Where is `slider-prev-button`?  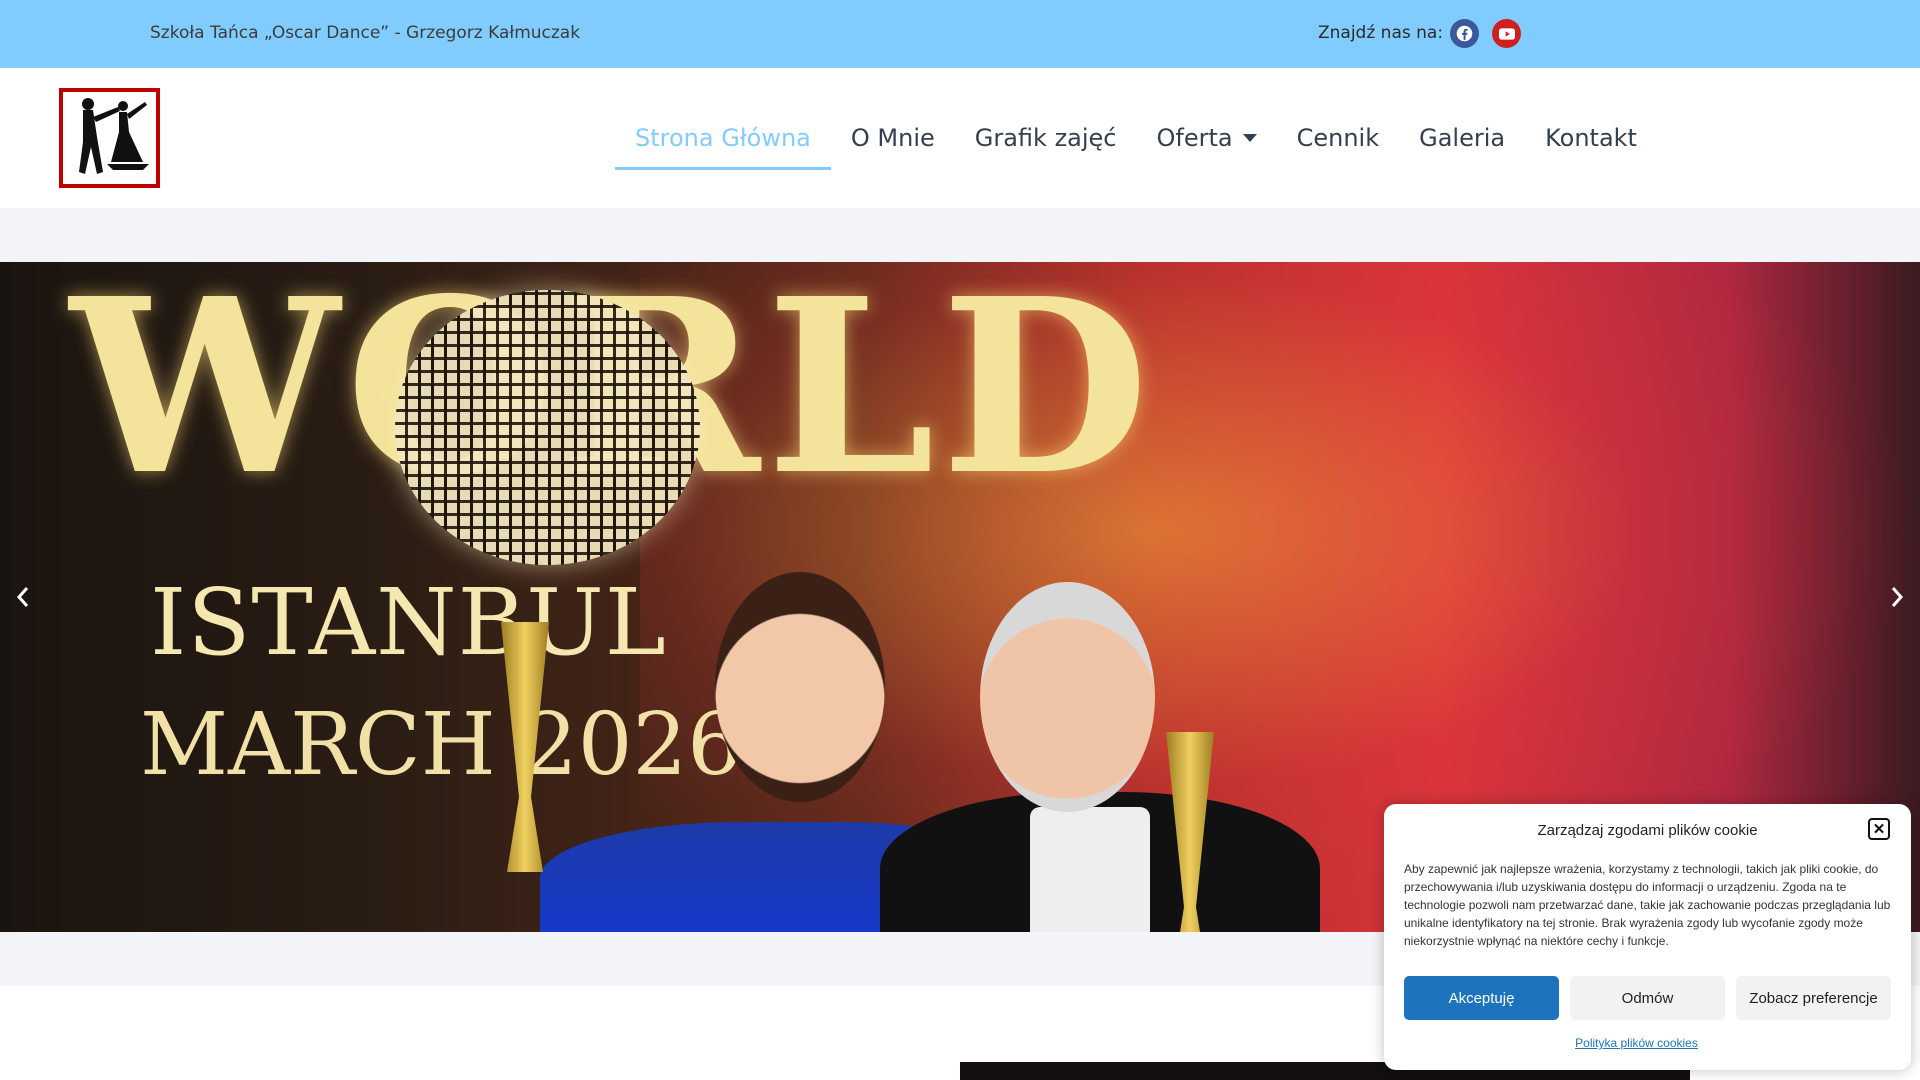
slider-prev-button is located at coordinates (23, 597).